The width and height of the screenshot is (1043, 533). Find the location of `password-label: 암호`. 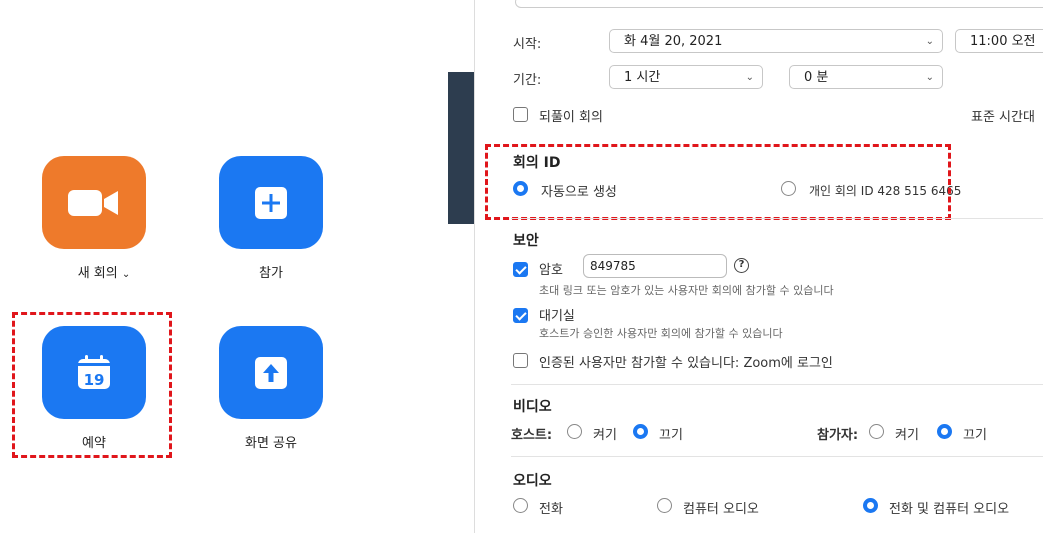

password-label: 암호 is located at coordinates (551, 270).